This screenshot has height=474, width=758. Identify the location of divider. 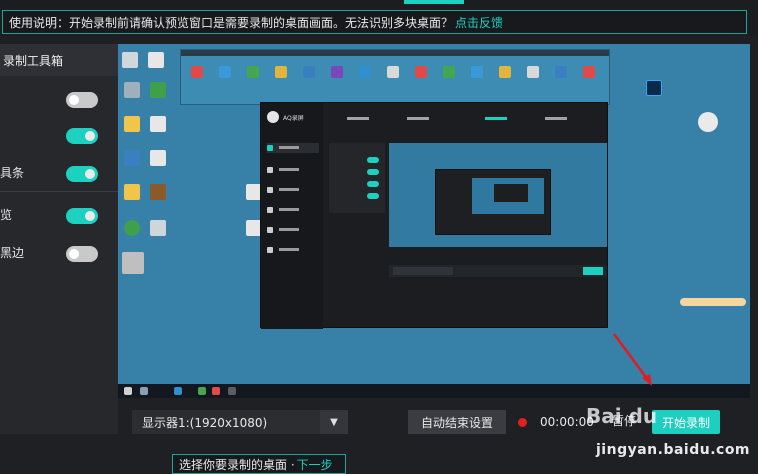
(59, 191).